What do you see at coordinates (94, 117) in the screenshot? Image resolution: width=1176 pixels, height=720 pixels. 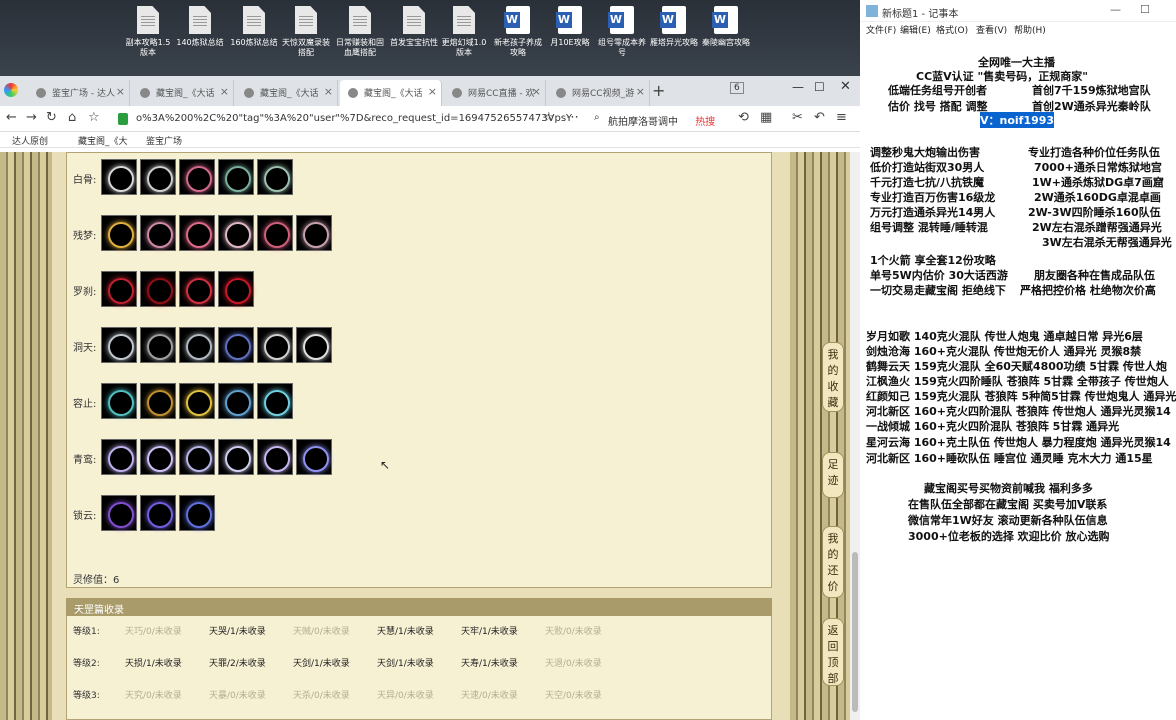 I see `favorite-star-icon: ☆` at bounding box center [94, 117].